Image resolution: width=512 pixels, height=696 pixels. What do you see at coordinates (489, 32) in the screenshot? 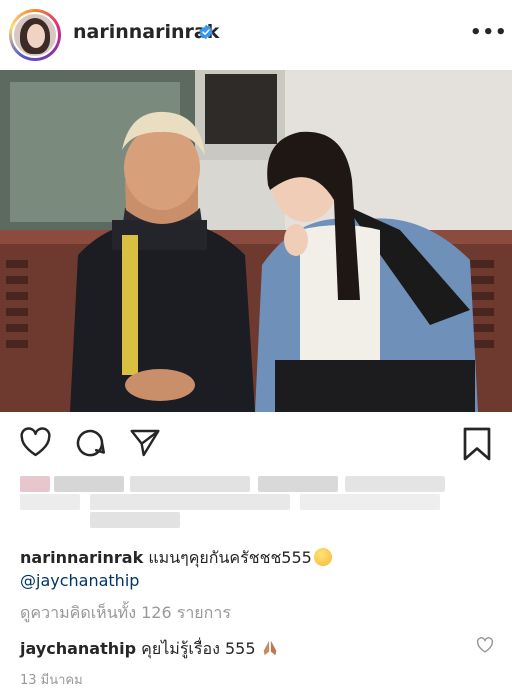
I see `more-options-button: •••` at bounding box center [489, 32].